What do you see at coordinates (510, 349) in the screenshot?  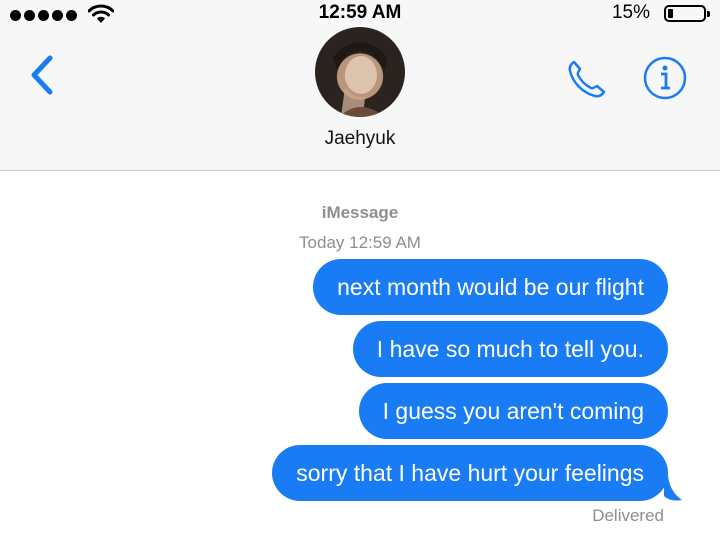 I see `message-bubble: I have so much to tell you.` at bounding box center [510, 349].